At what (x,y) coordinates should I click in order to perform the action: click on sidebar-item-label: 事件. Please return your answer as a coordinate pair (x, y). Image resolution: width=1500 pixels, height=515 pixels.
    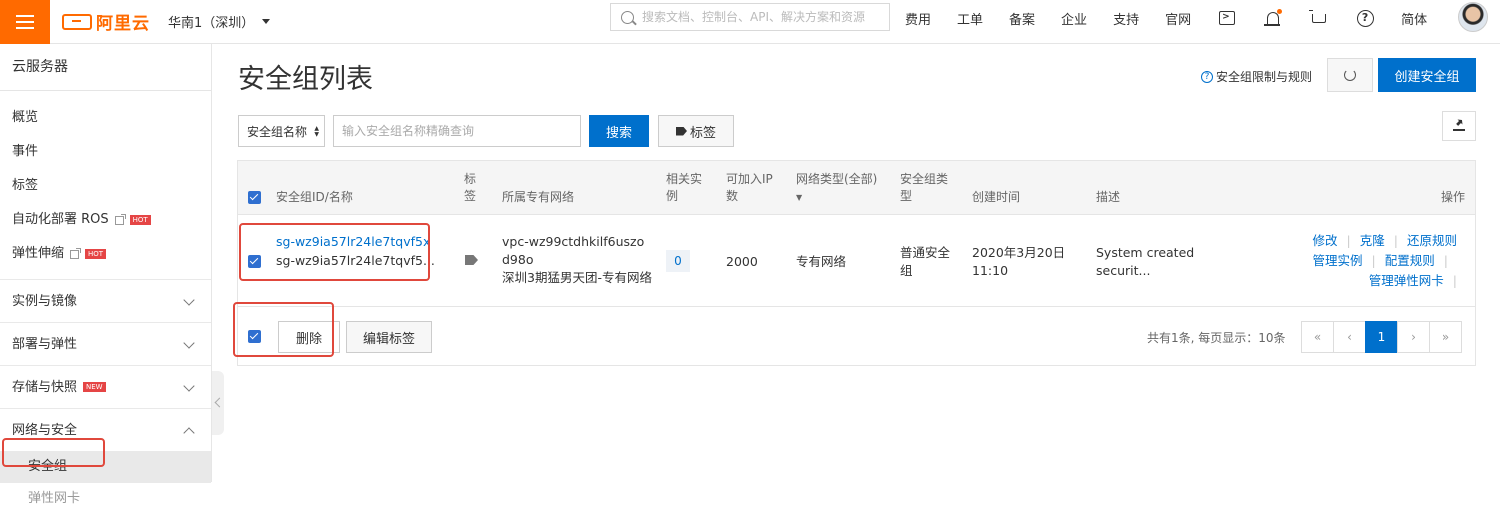
    Looking at the image, I should click on (25, 151).